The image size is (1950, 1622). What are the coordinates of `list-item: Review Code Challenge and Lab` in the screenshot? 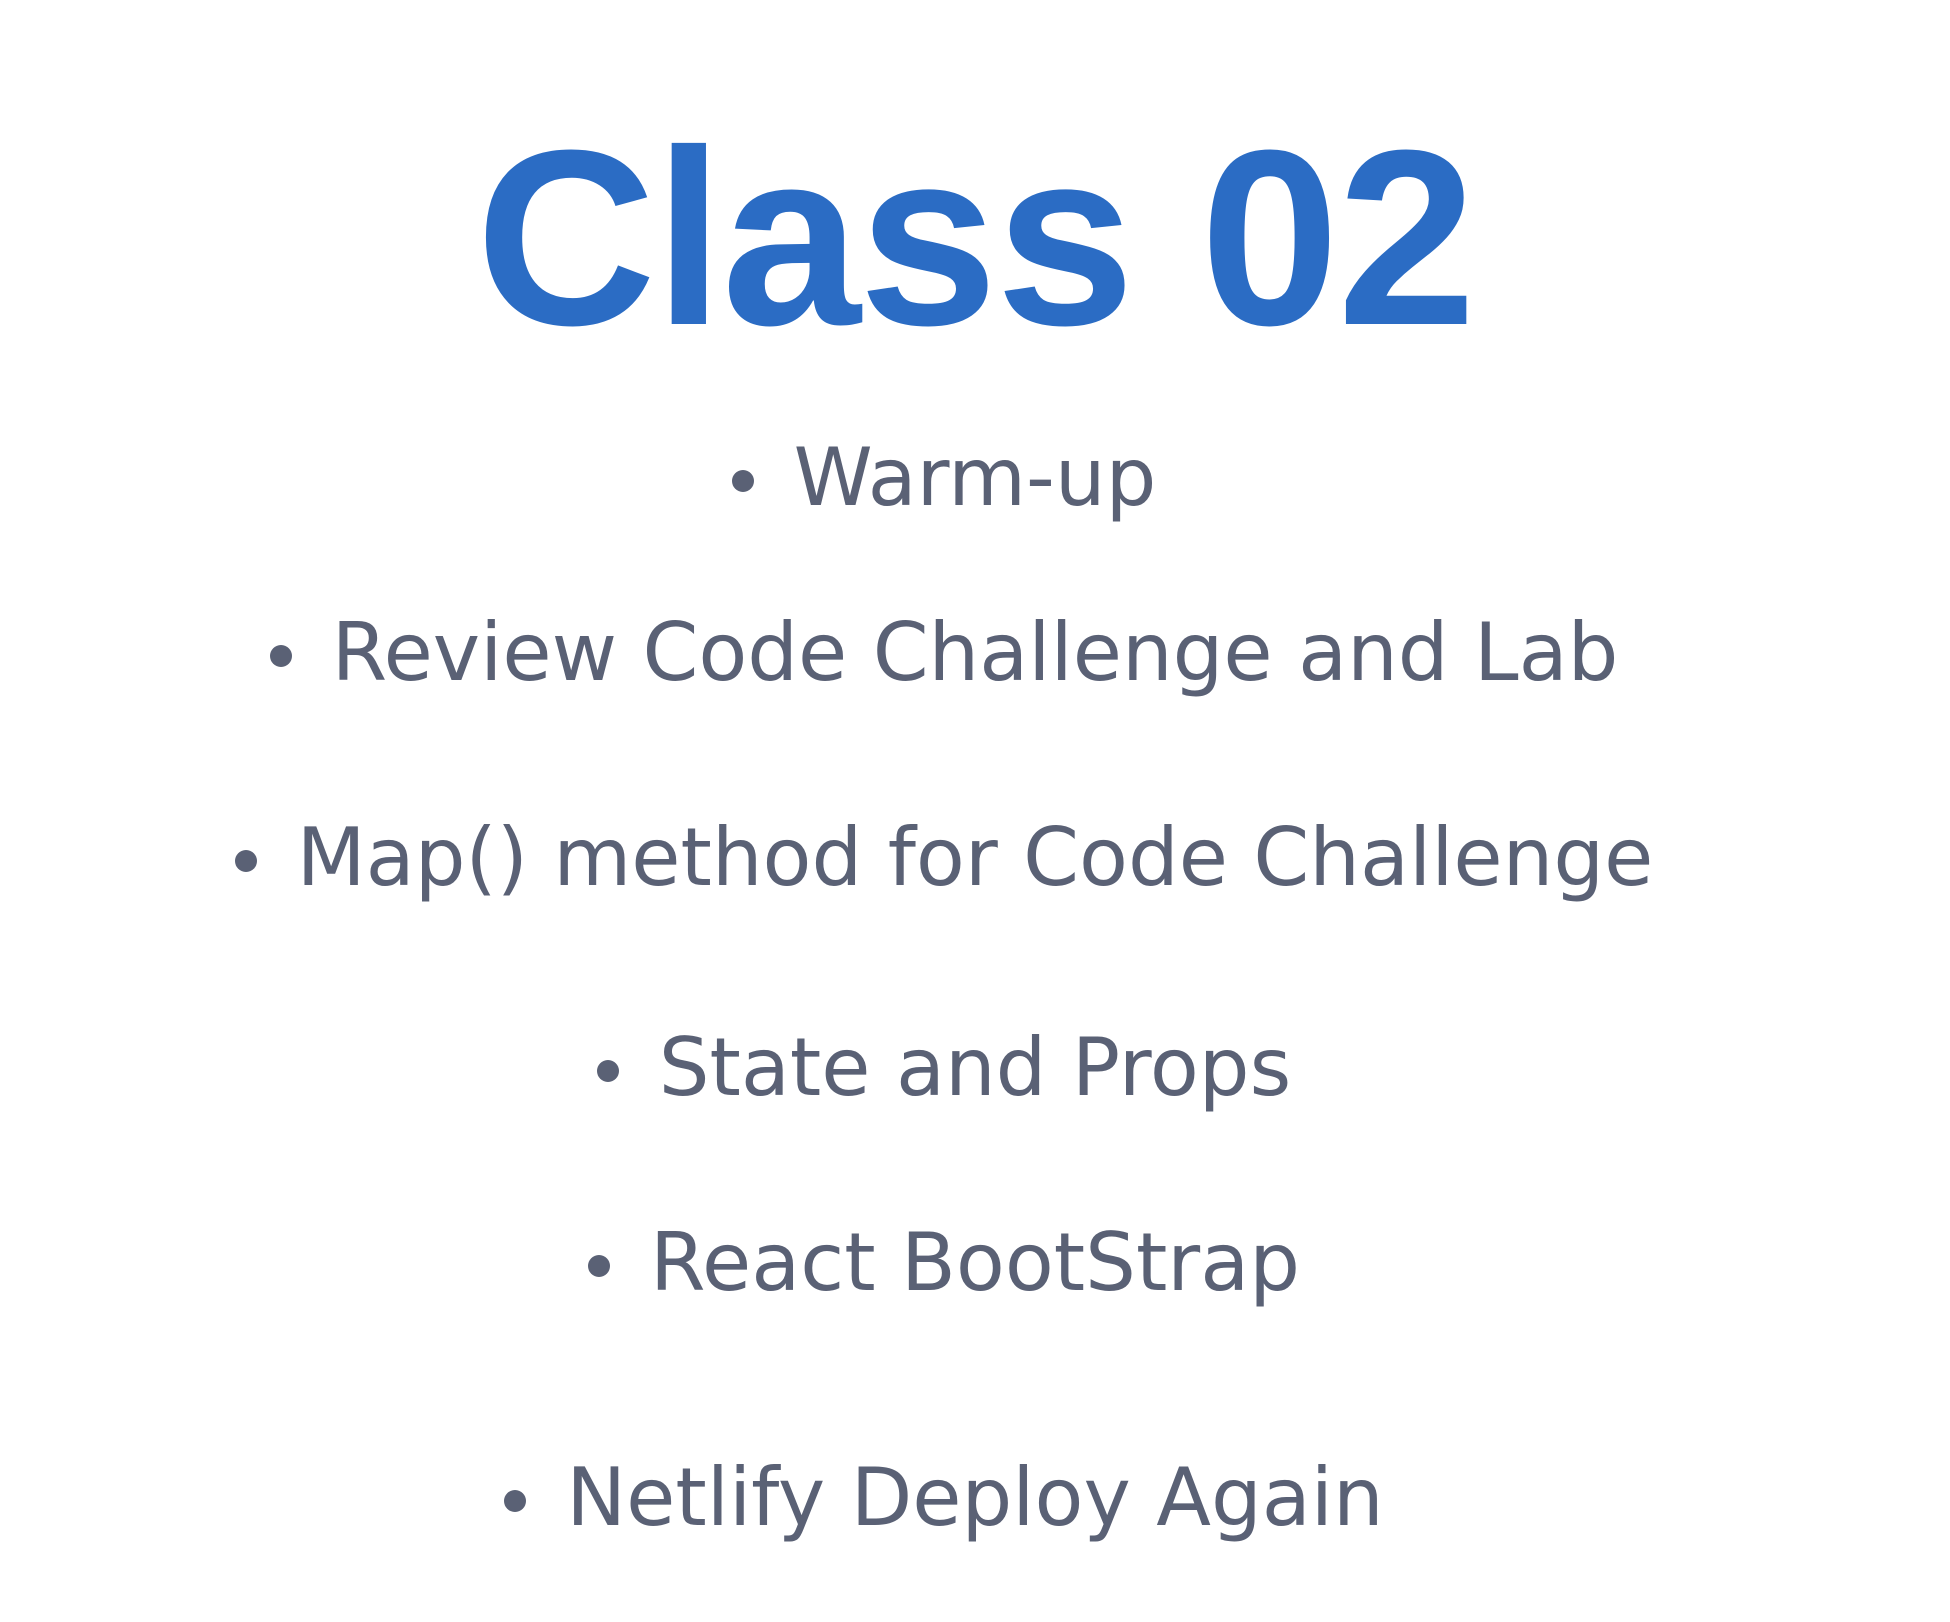 It's located at (975, 653).